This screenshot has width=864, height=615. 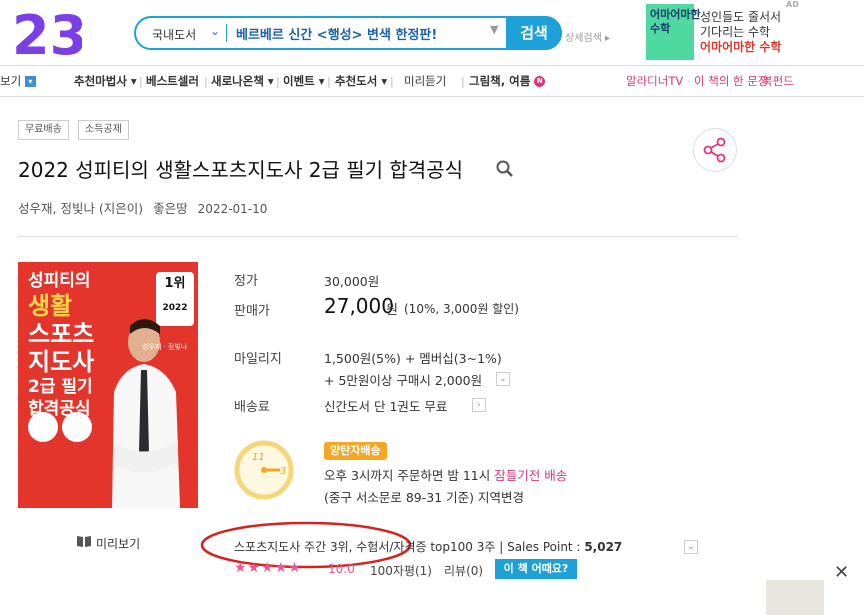 I want to click on section-divider, so click(x=378, y=236).